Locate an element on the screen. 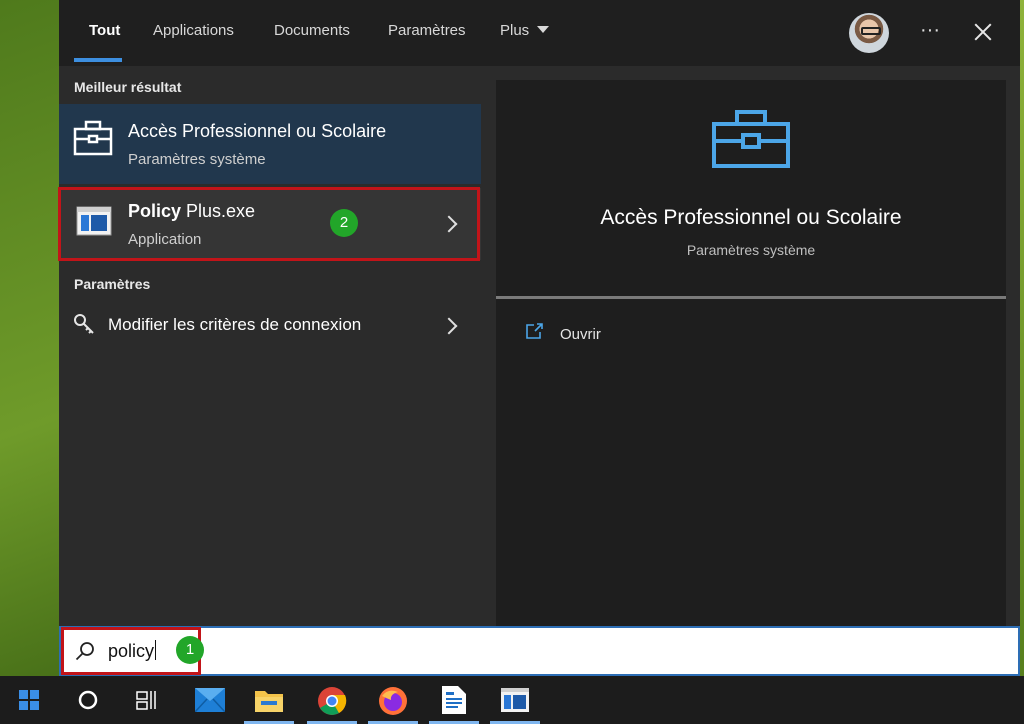 The height and width of the screenshot is (724, 1024). tab-more: Plus is located at coordinates (525, 33).